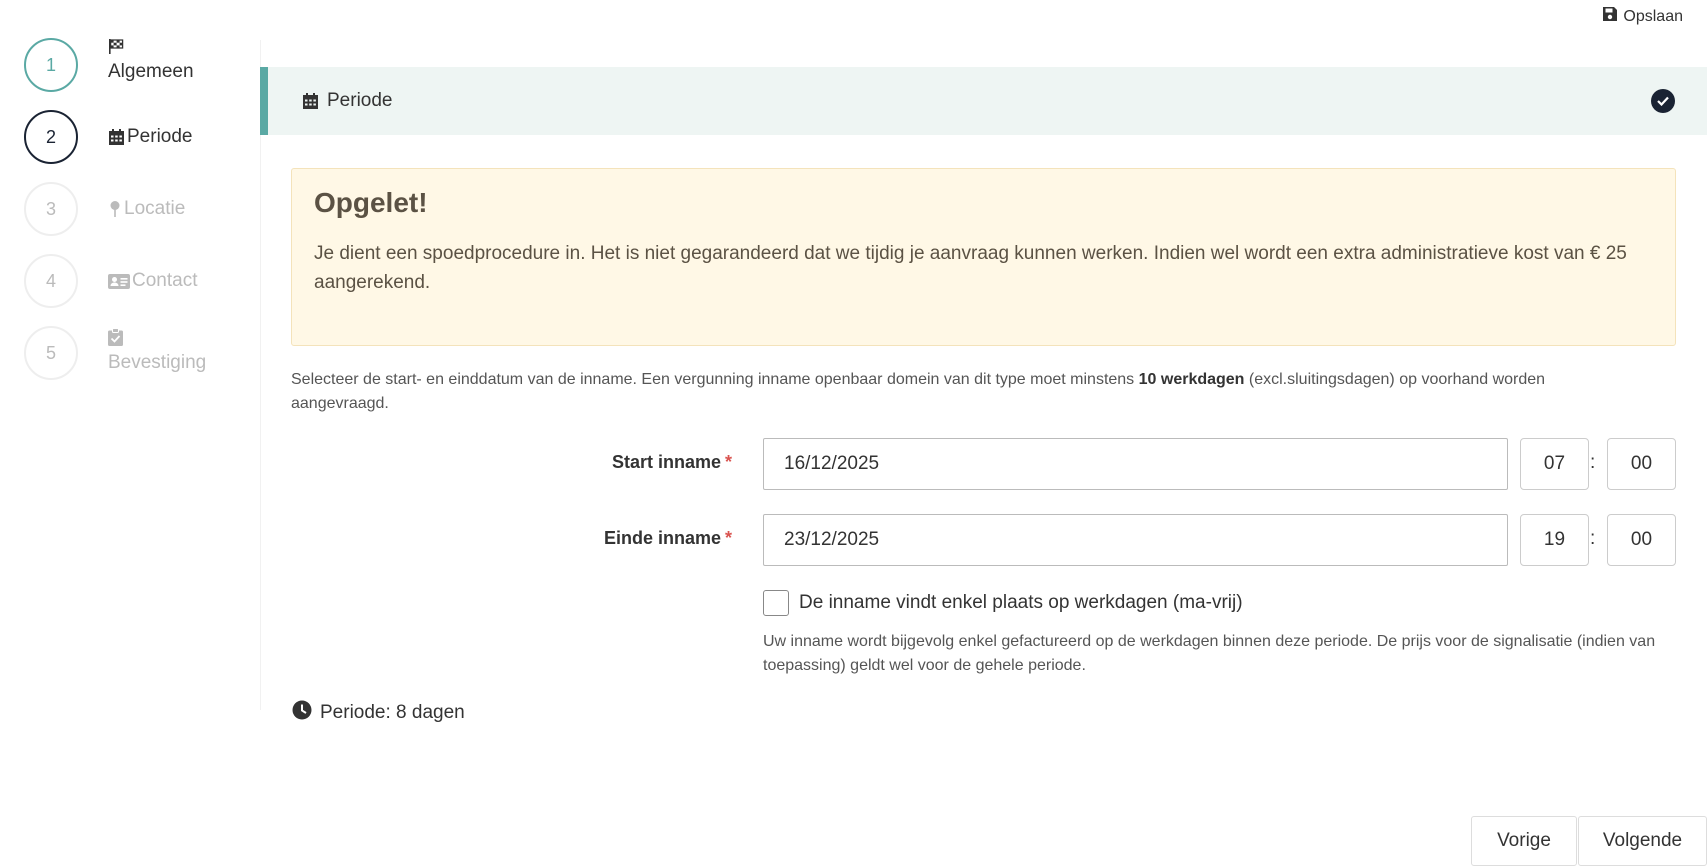 The width and height of the screenshot is (1707, 868). I want to click on workdays-checkbox, so click(776, 603).